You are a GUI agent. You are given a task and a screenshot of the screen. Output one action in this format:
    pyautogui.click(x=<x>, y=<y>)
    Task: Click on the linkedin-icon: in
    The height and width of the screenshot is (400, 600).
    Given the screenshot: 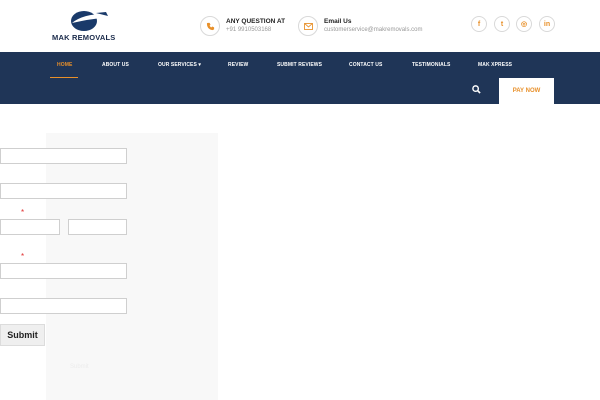 What is the action you would take?
    pyautogui.click(x=547, y=24)
    